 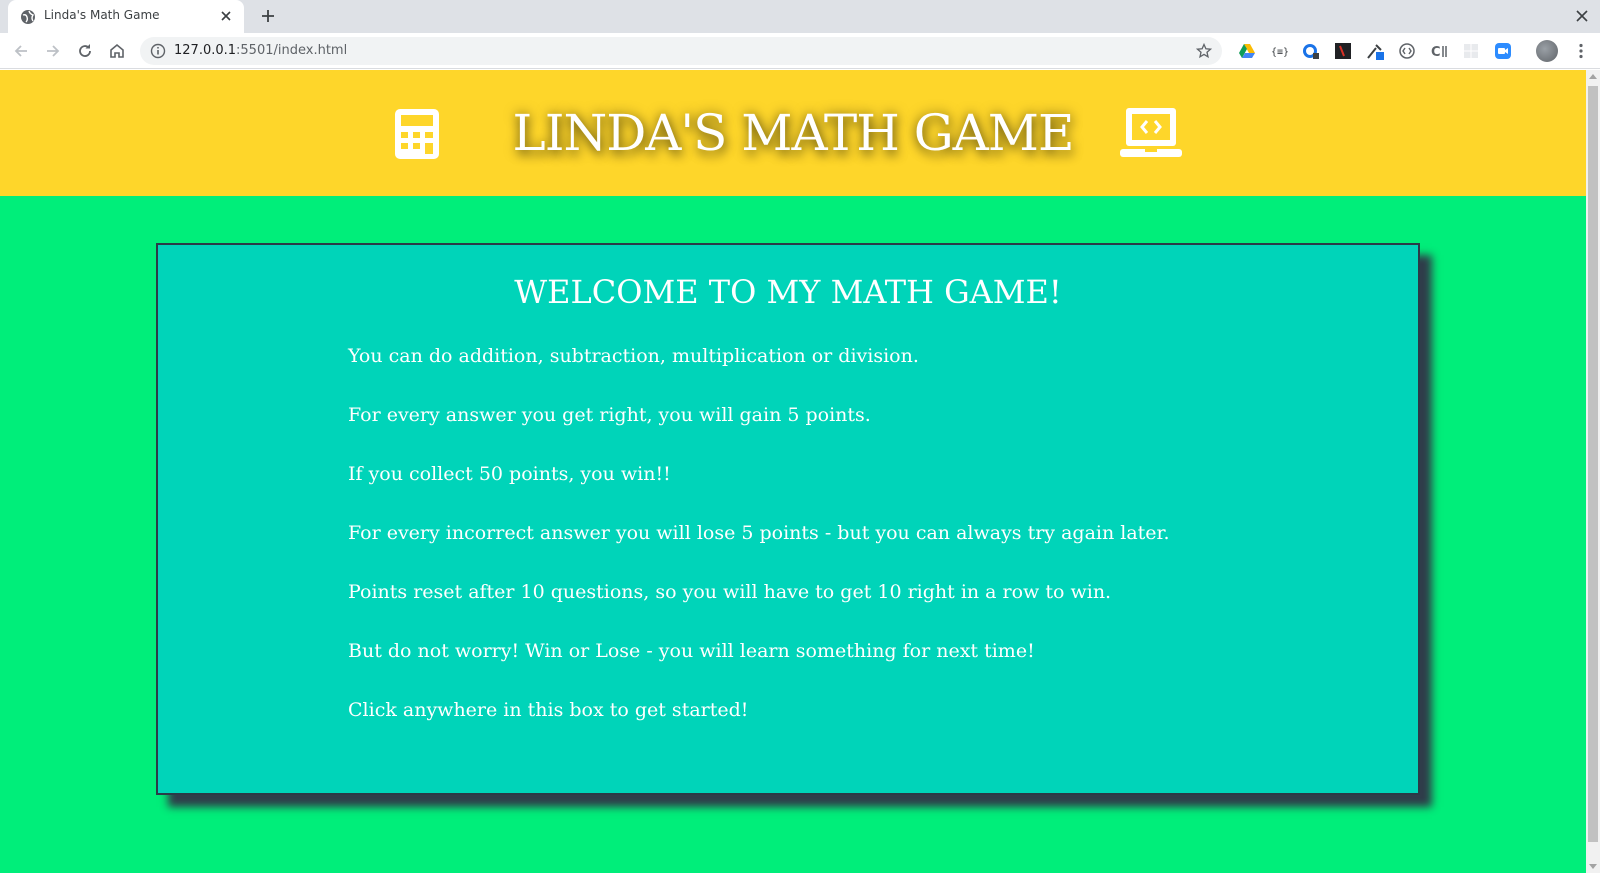 I want to click on scroll-down-arrow, so click(x=1593, y=866).